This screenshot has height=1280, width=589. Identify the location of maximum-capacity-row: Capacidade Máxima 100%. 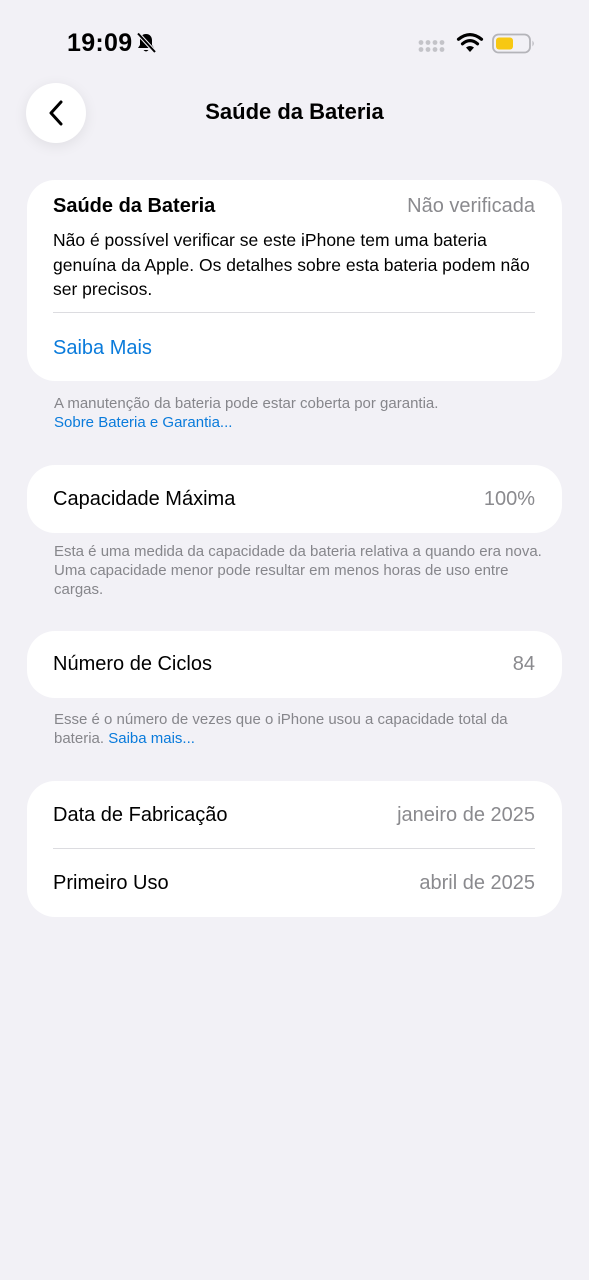
(294, 499).